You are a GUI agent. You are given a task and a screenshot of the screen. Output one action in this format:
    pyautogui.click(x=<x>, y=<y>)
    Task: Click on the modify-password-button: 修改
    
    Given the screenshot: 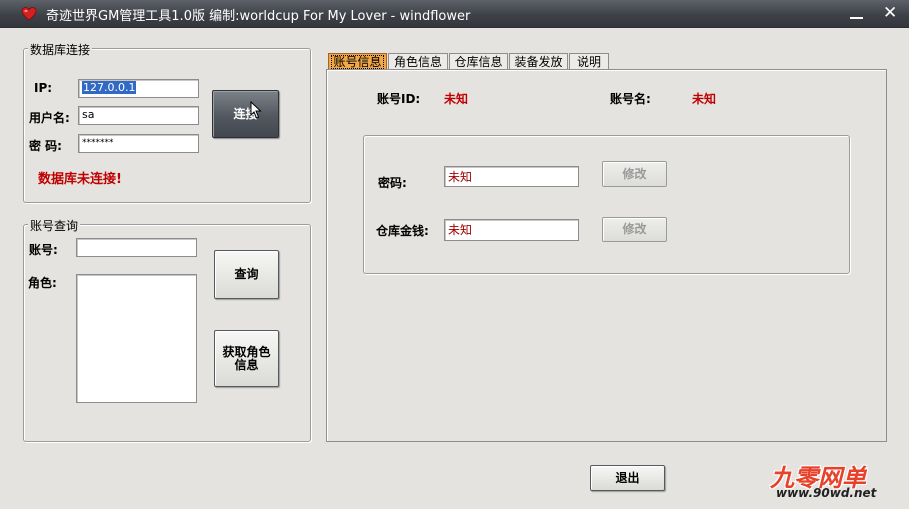 What is the action you would take?
    pyautogui.click(x=634, y=174)
    